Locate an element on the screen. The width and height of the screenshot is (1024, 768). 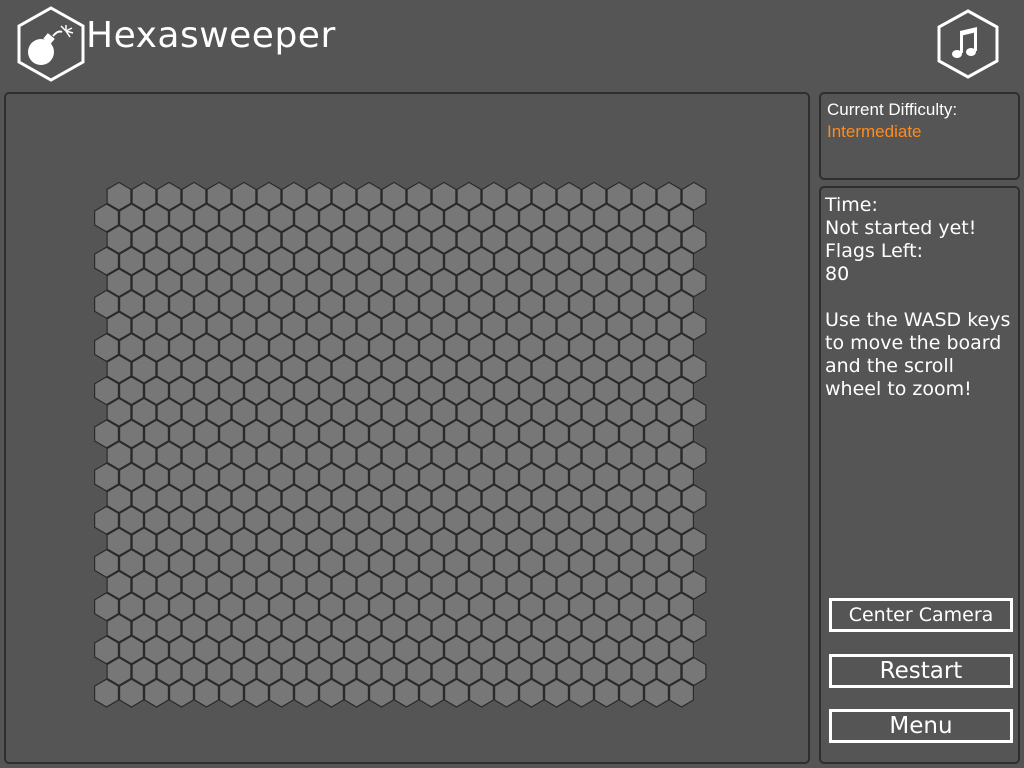
difficulty-value: Intermediate is located at coordinates (874, 131).